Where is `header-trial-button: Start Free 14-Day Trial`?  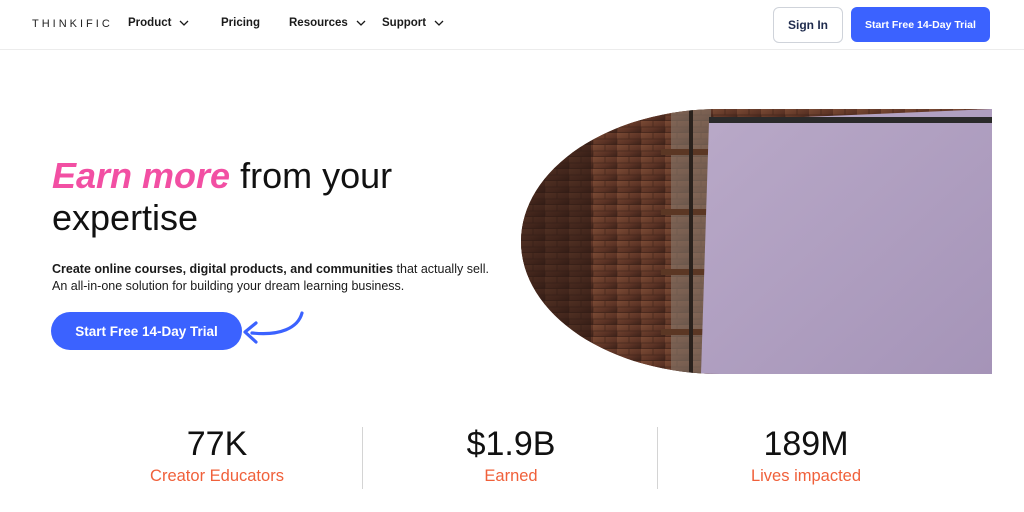
header-trial-button: Start Free 14-Day Trial is located at coordinates (920, 24).